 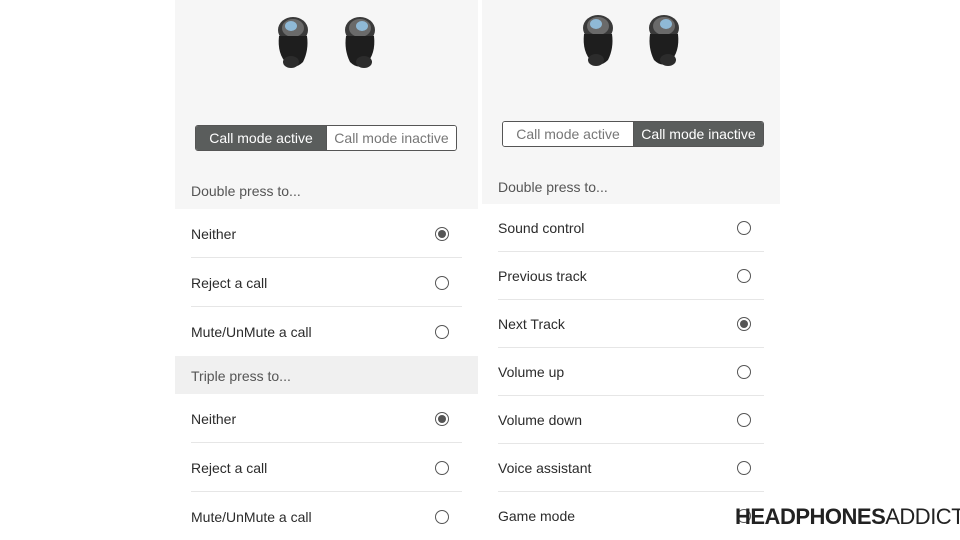 I want to click on list-item: Next Track, so click(x=631, y=324).